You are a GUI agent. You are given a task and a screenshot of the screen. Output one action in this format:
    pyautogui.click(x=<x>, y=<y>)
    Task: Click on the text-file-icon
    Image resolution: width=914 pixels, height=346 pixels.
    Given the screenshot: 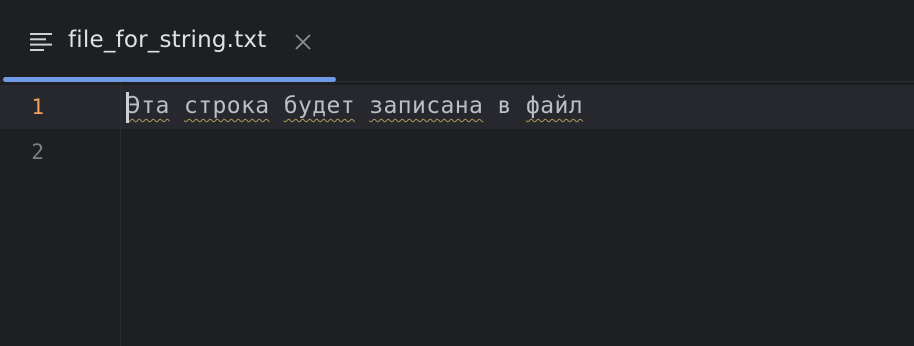 What is the action you would take?
    pyautogui.click(x=41, y=42)
    